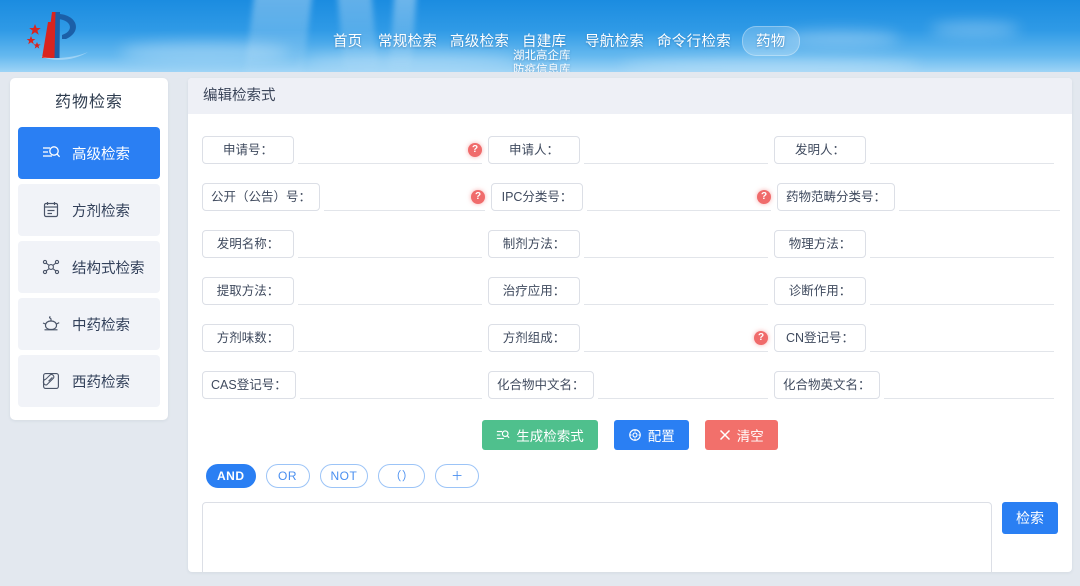 The image size is (1080, 586). I want to click on field-cn-registry-number: CN登记号： ?, so click(917, 337).